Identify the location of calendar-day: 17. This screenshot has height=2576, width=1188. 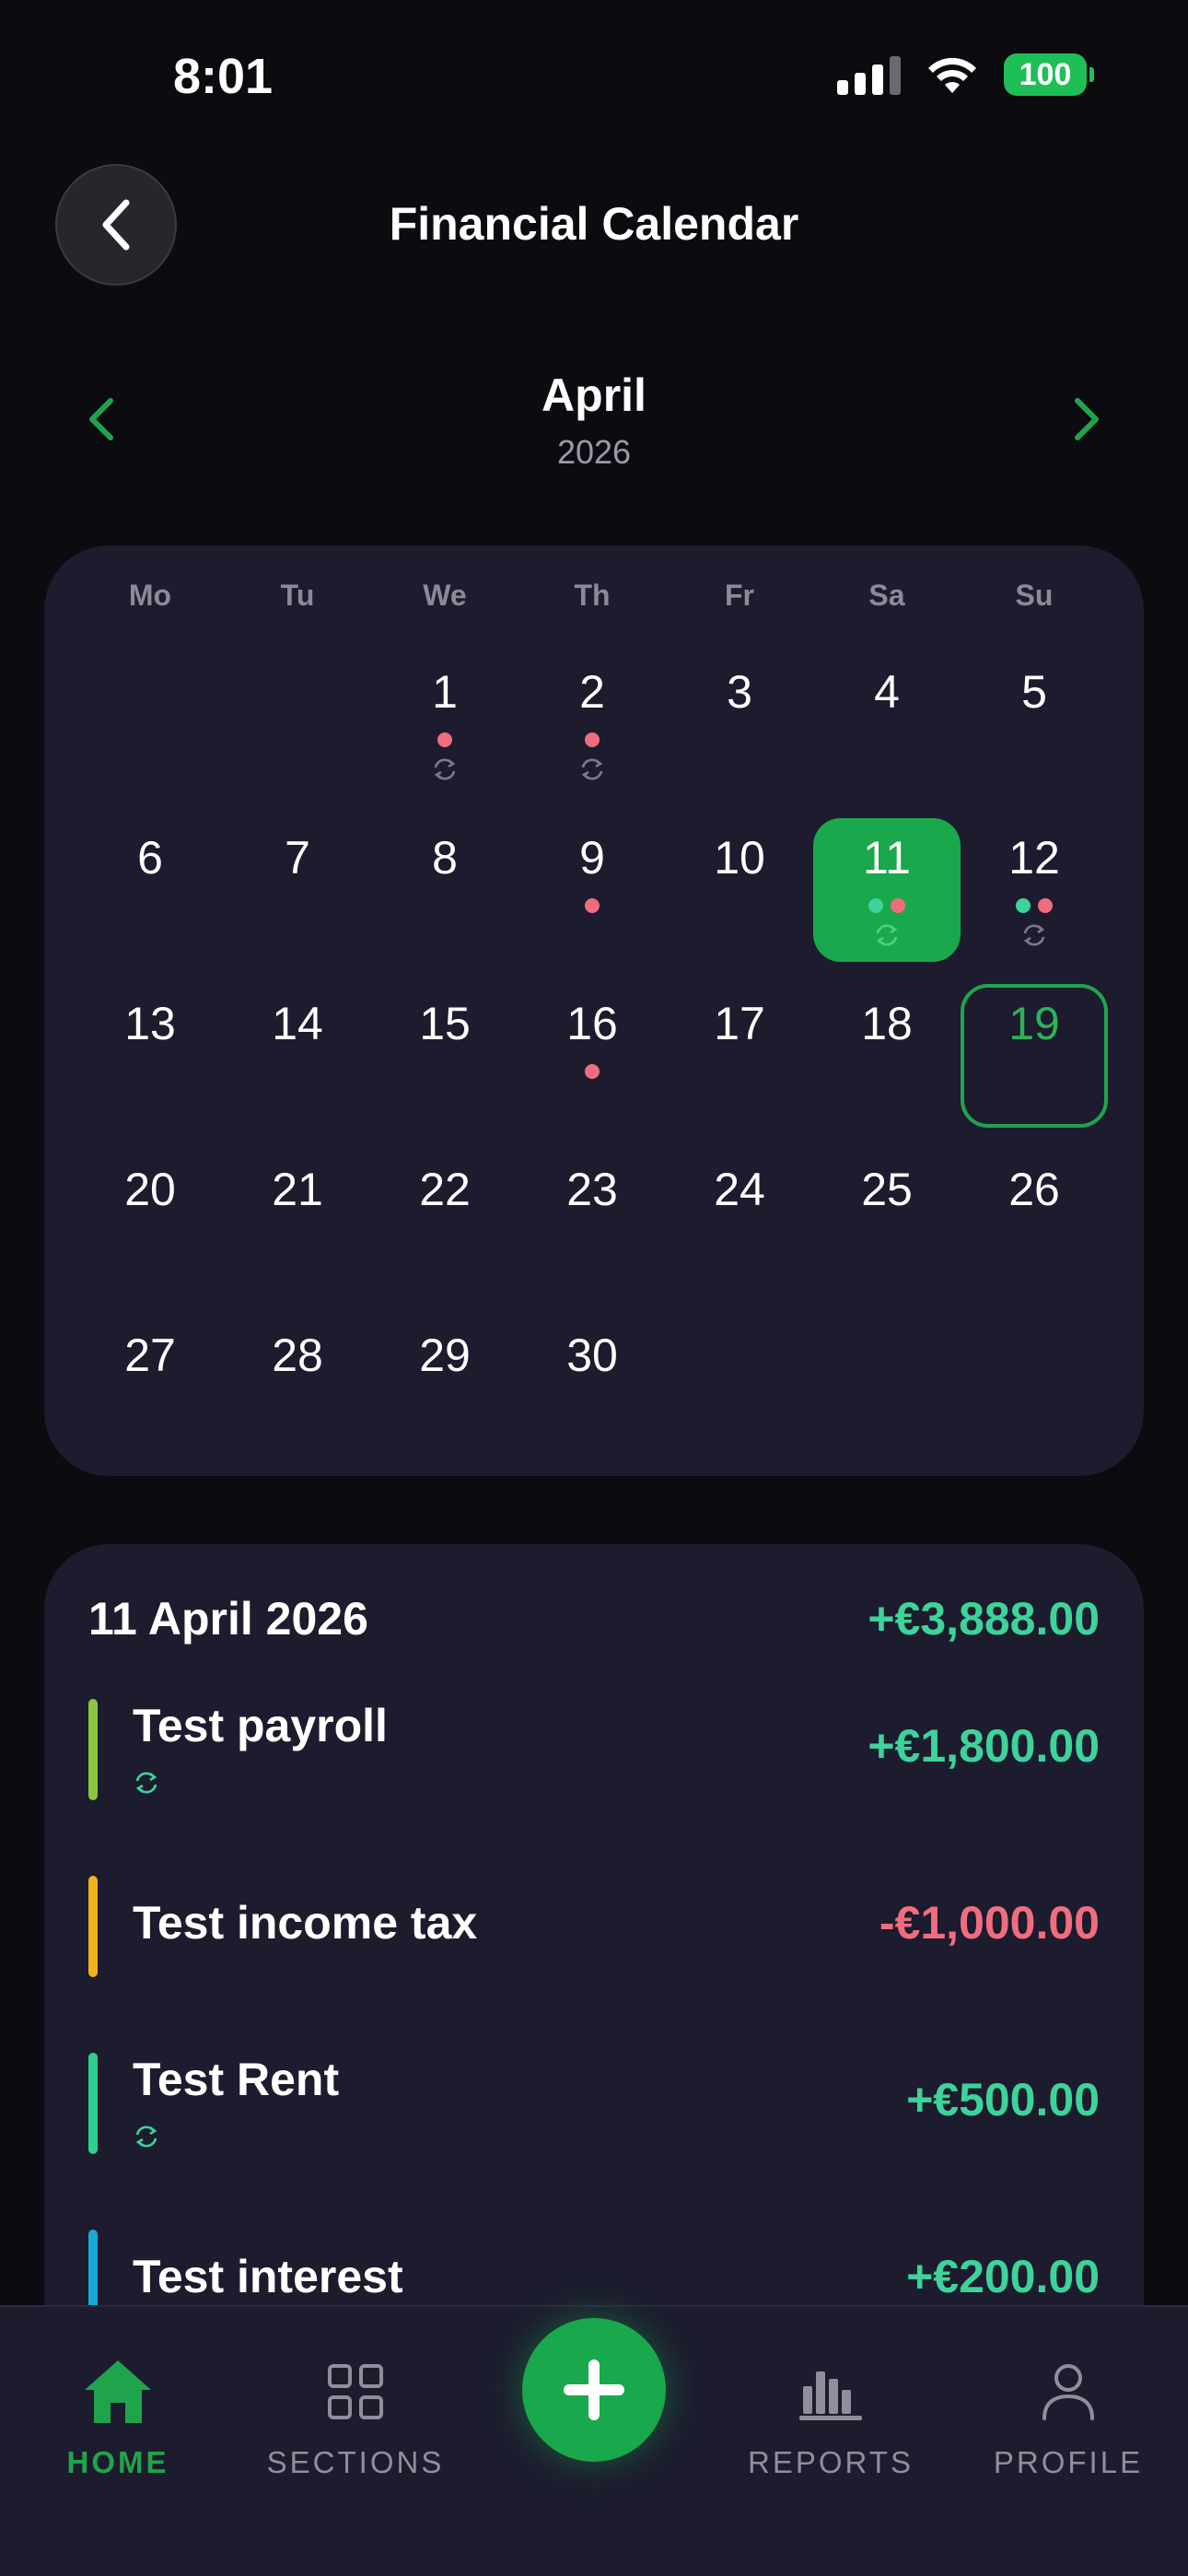
(739, 1056).